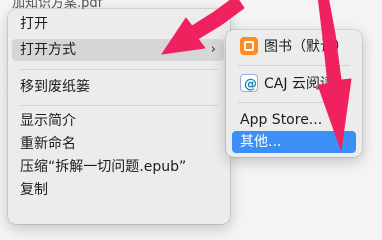 This screenshot has width=382, height=240. What do you see at coordinates (118, 121) in the screenshot?
I see `menu-item-get-info: 显示简介` at bounding box center [118, 121].